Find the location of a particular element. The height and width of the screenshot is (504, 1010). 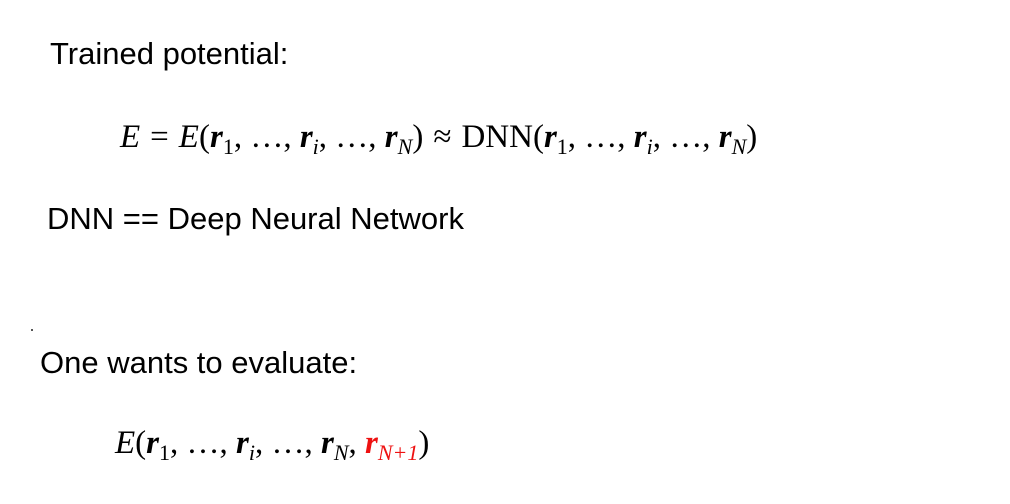

equation-energy-extended: E(r1, …, ri, …, rN, rN+1) is located at coordinates (272, 445).